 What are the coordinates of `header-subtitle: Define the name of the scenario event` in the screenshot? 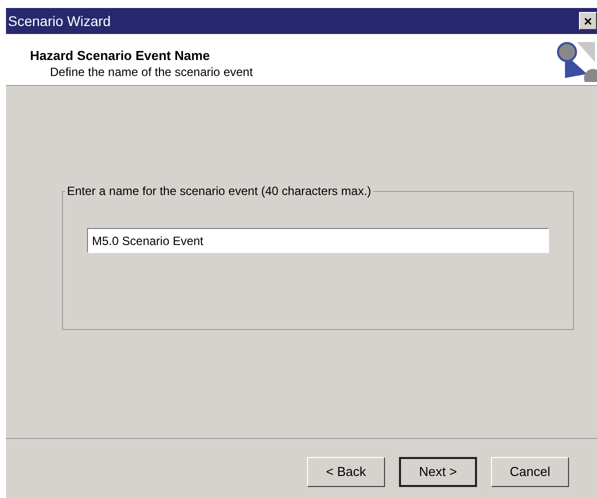 It's located at (151, 72).